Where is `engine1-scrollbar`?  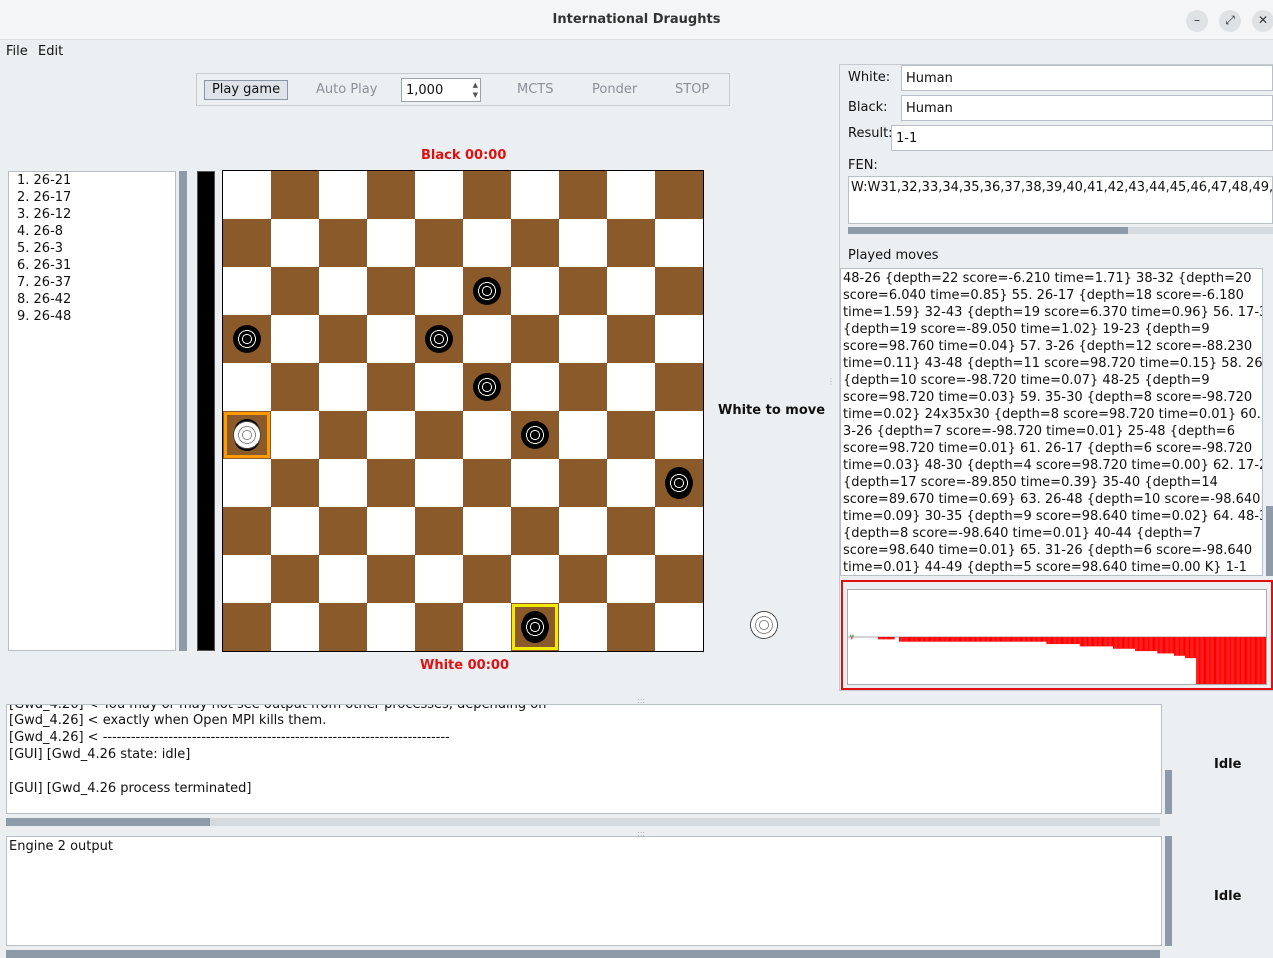
engine1-scrollbar is located at coordinates (1168, 792).